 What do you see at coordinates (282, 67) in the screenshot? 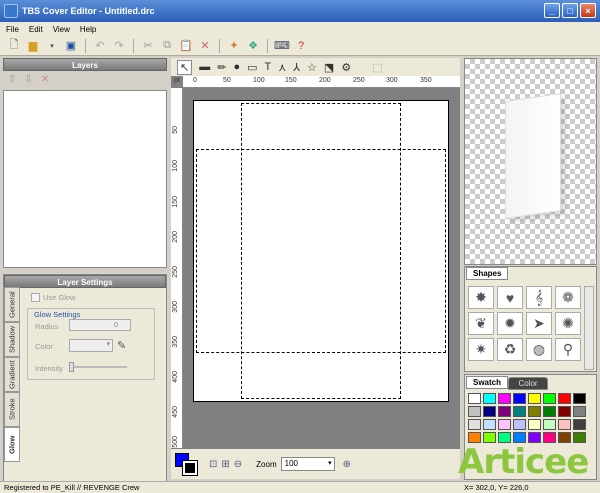
I see `path-tool-icon: ⋏` at bounding box center [282, 67].